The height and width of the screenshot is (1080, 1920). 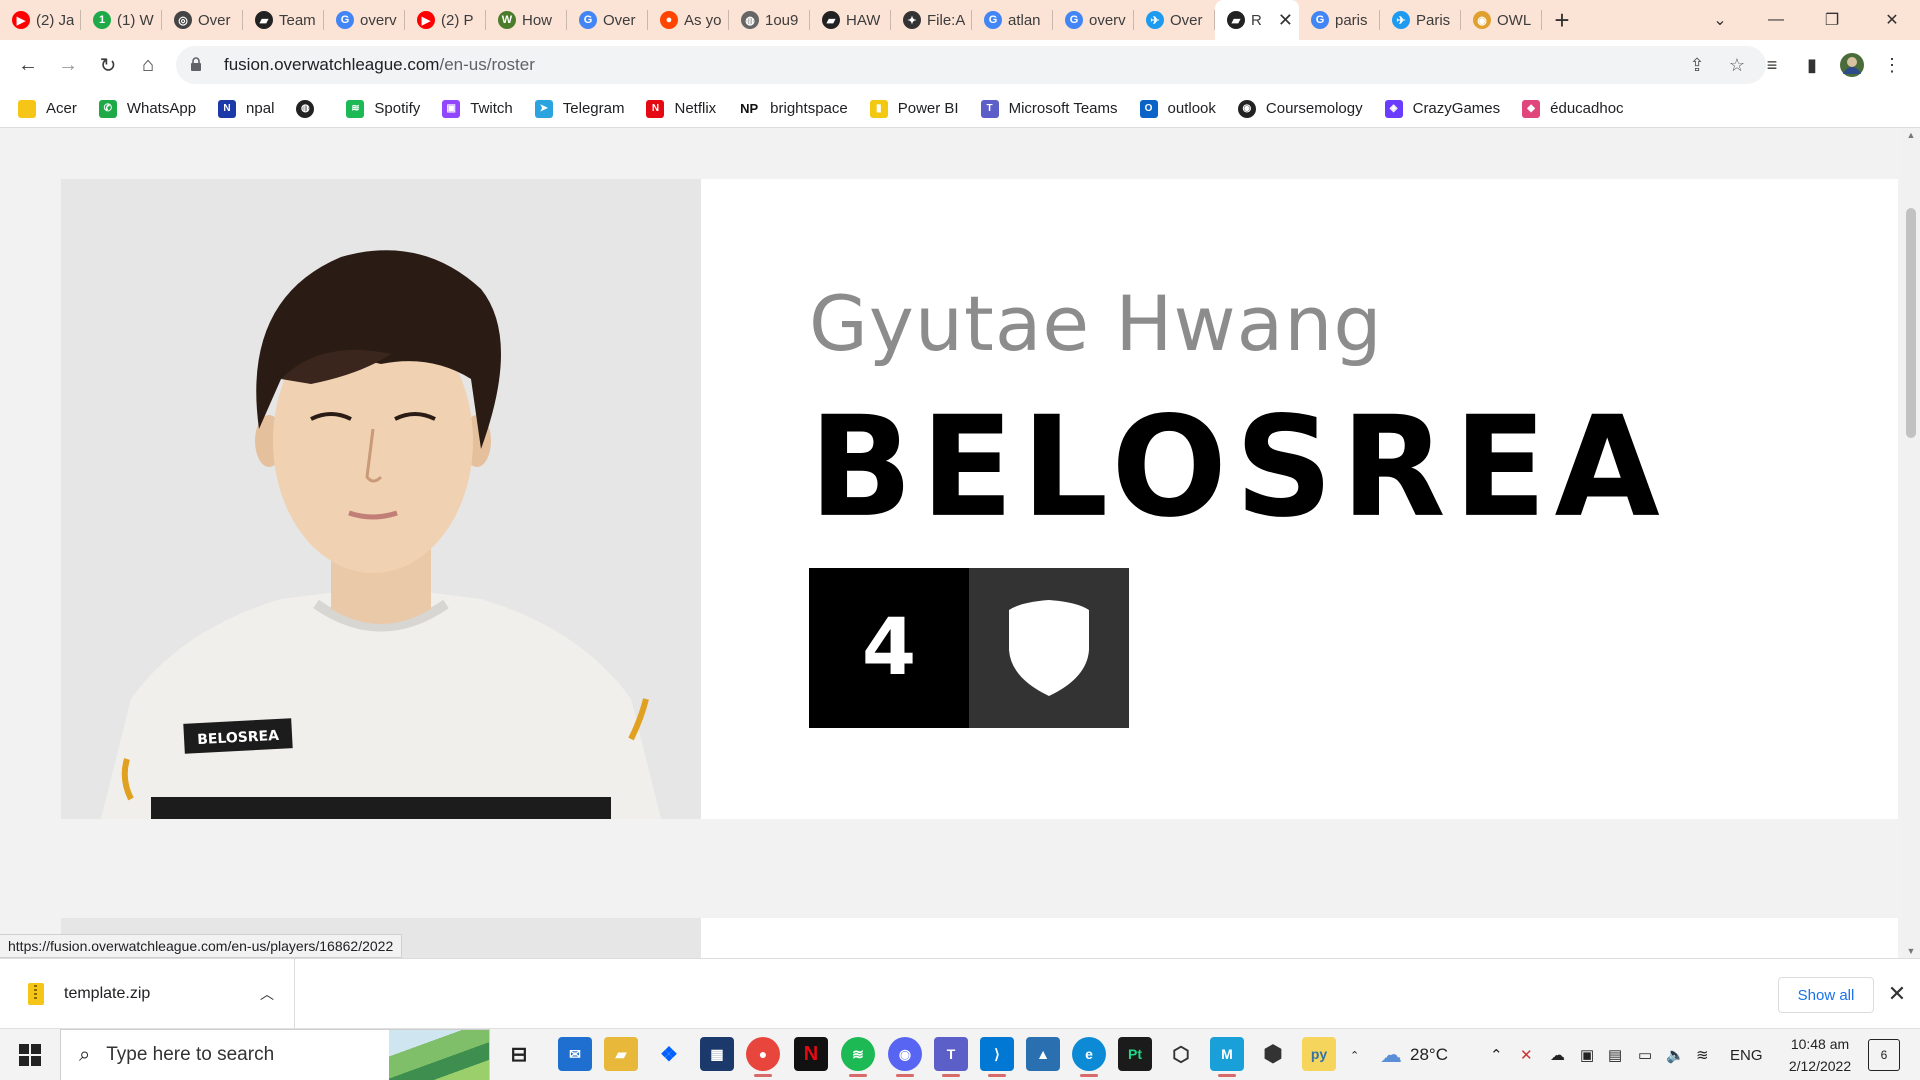 What do you see at coordinates (1737, 65) in the screenshot?
I see `bookmark-star-icon: ☆` at bounding box center [1737, 65].